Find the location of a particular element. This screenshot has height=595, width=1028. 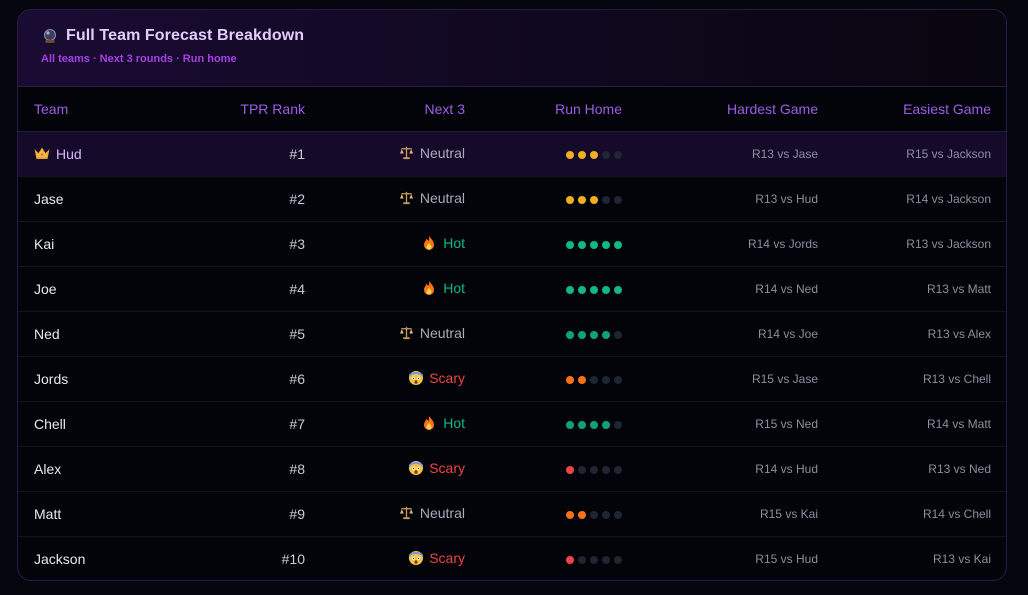

status-badge: Neutral is located at coordinates (432, 198).